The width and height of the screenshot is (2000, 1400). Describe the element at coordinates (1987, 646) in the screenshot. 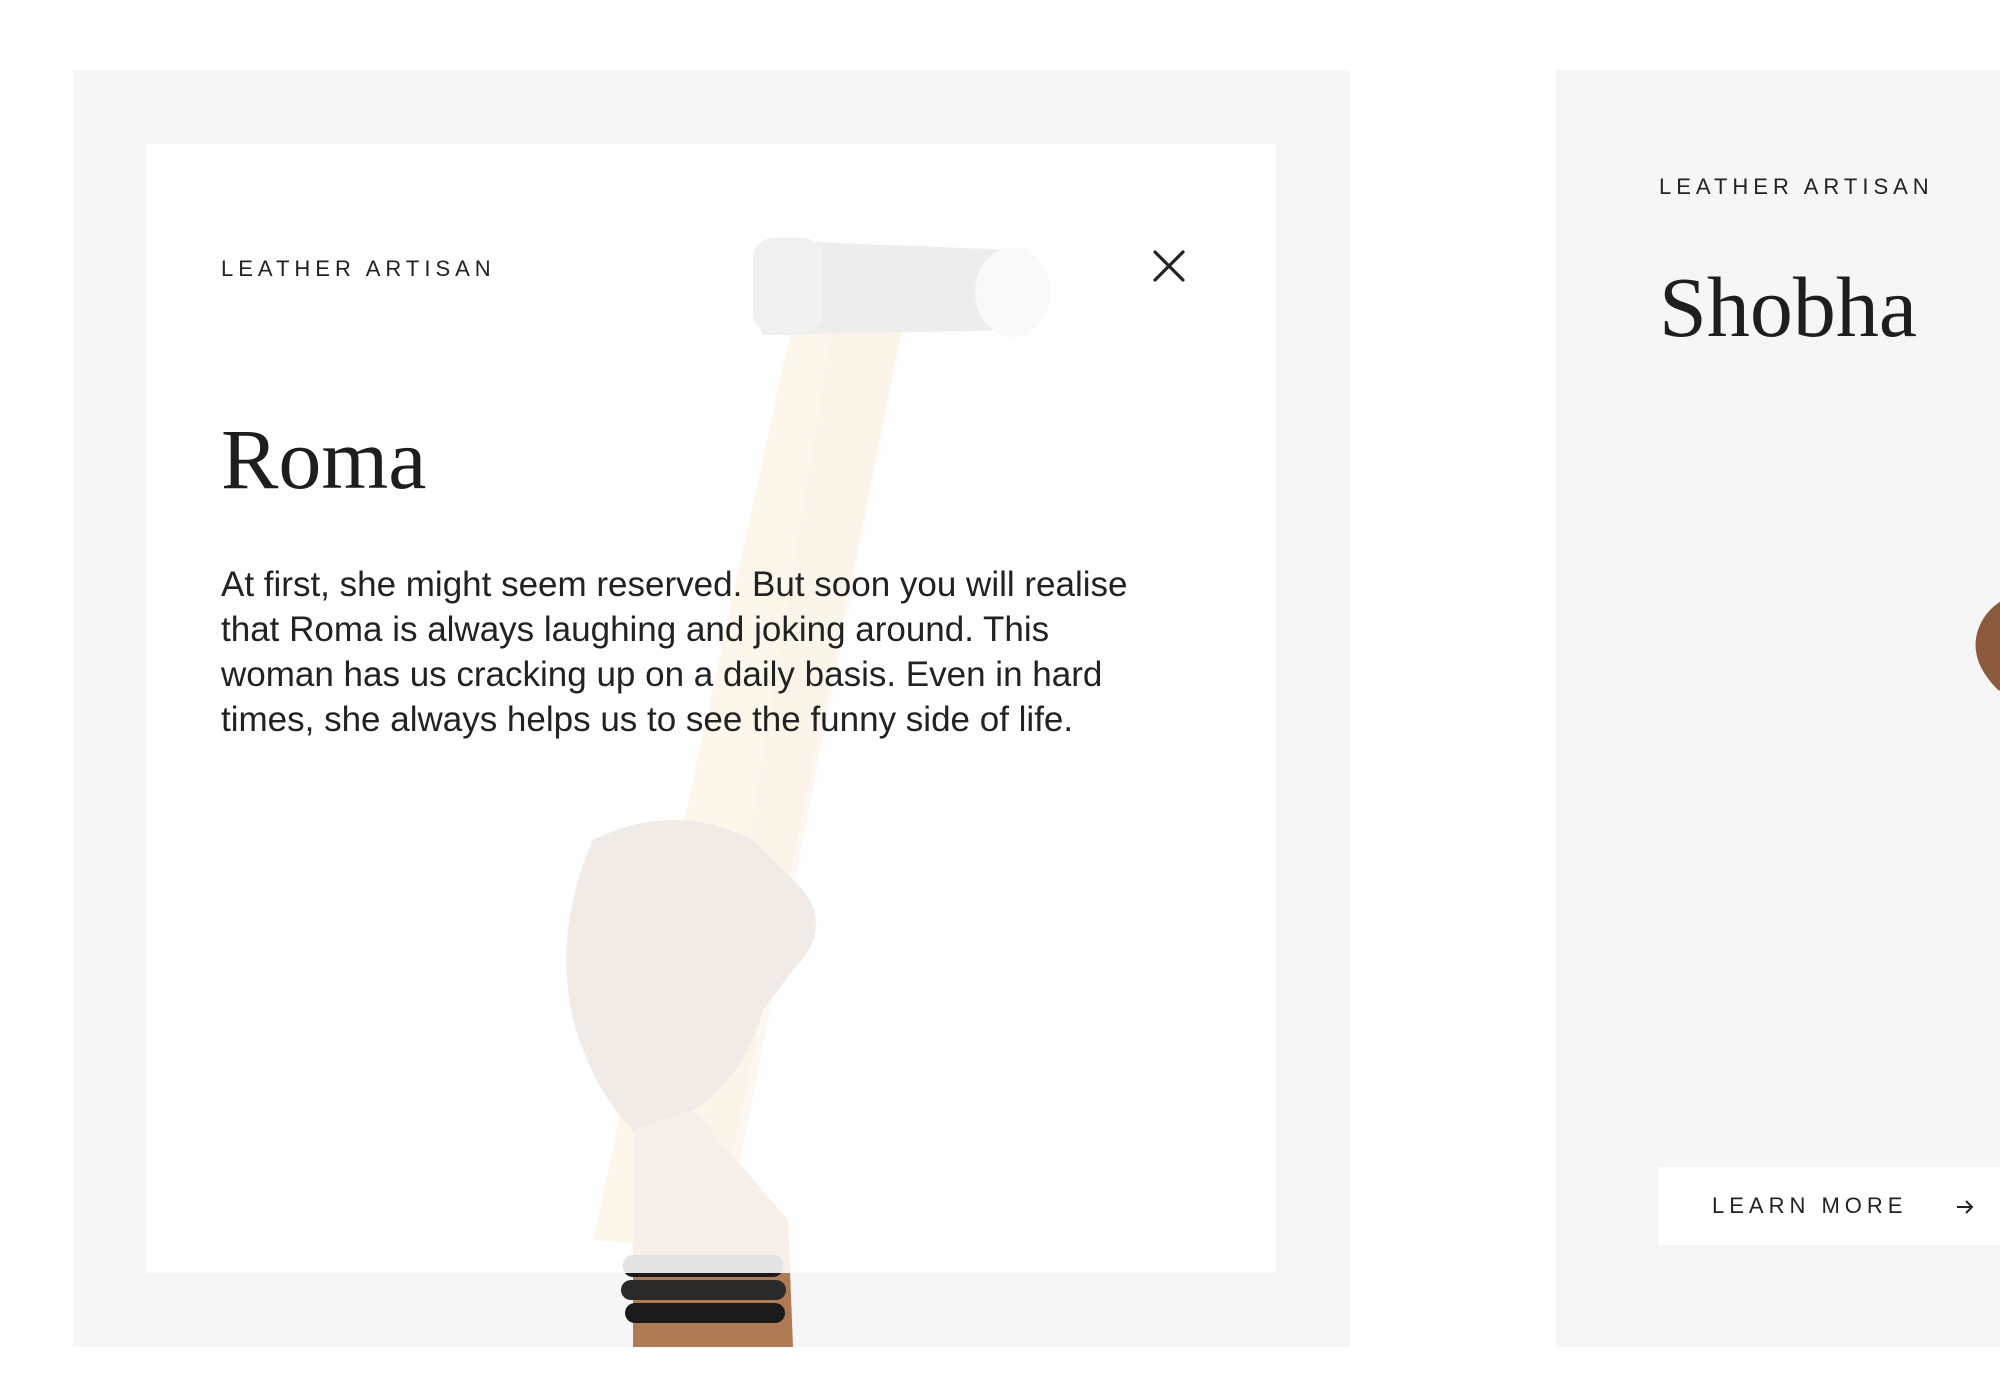

I see `artisan-photo` at that location.